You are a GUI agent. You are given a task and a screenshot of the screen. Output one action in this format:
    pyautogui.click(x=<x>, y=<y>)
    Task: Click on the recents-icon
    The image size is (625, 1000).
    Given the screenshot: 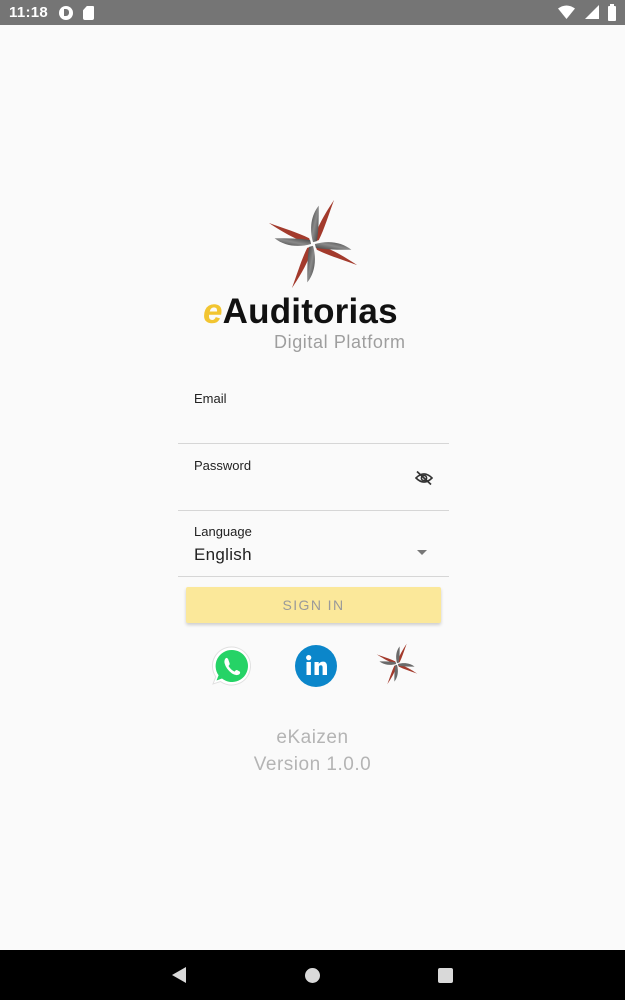 What is the action you would take?
    pyautogui.click(x=445, y=975)
    